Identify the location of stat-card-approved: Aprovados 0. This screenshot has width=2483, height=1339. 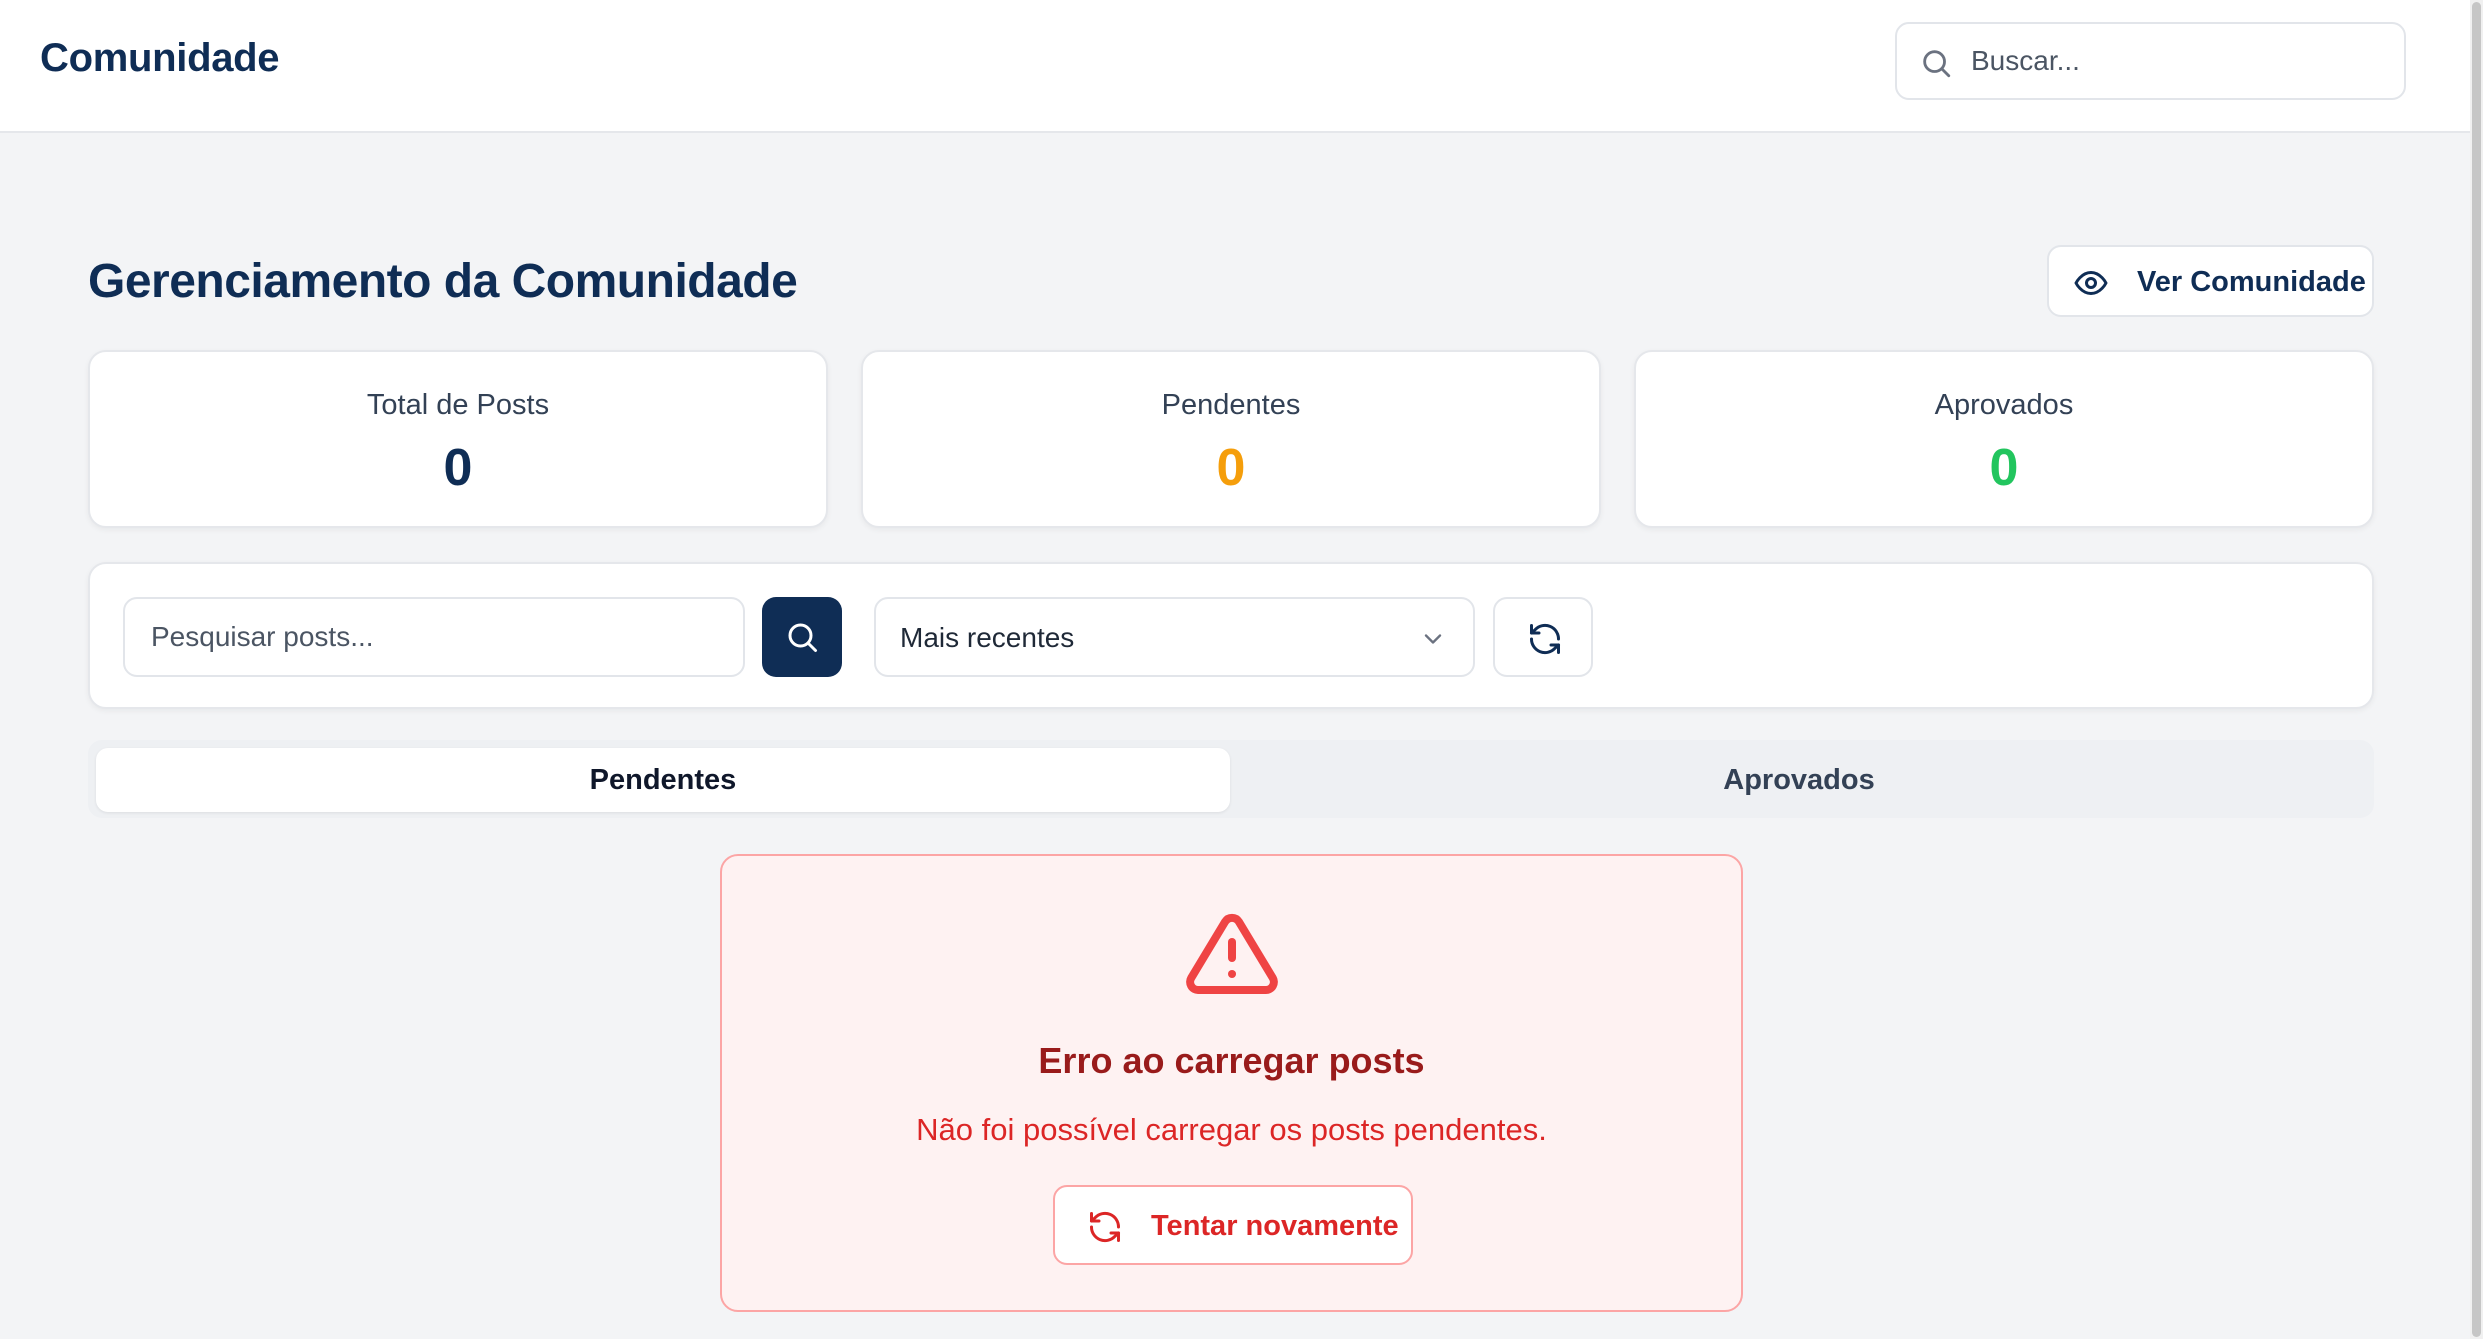
(2004, 439).